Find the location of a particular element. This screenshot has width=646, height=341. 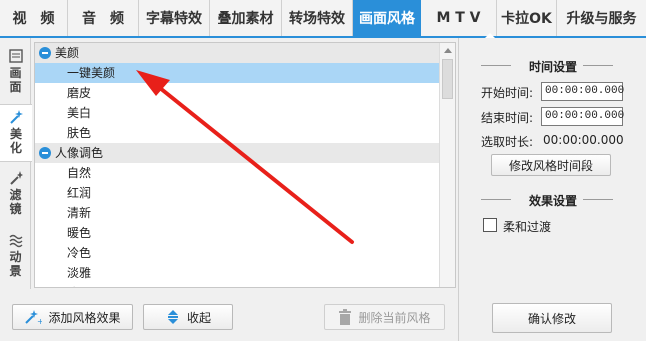

confirm-modify-button: 确认修改 is located at coordinates (552, 318).